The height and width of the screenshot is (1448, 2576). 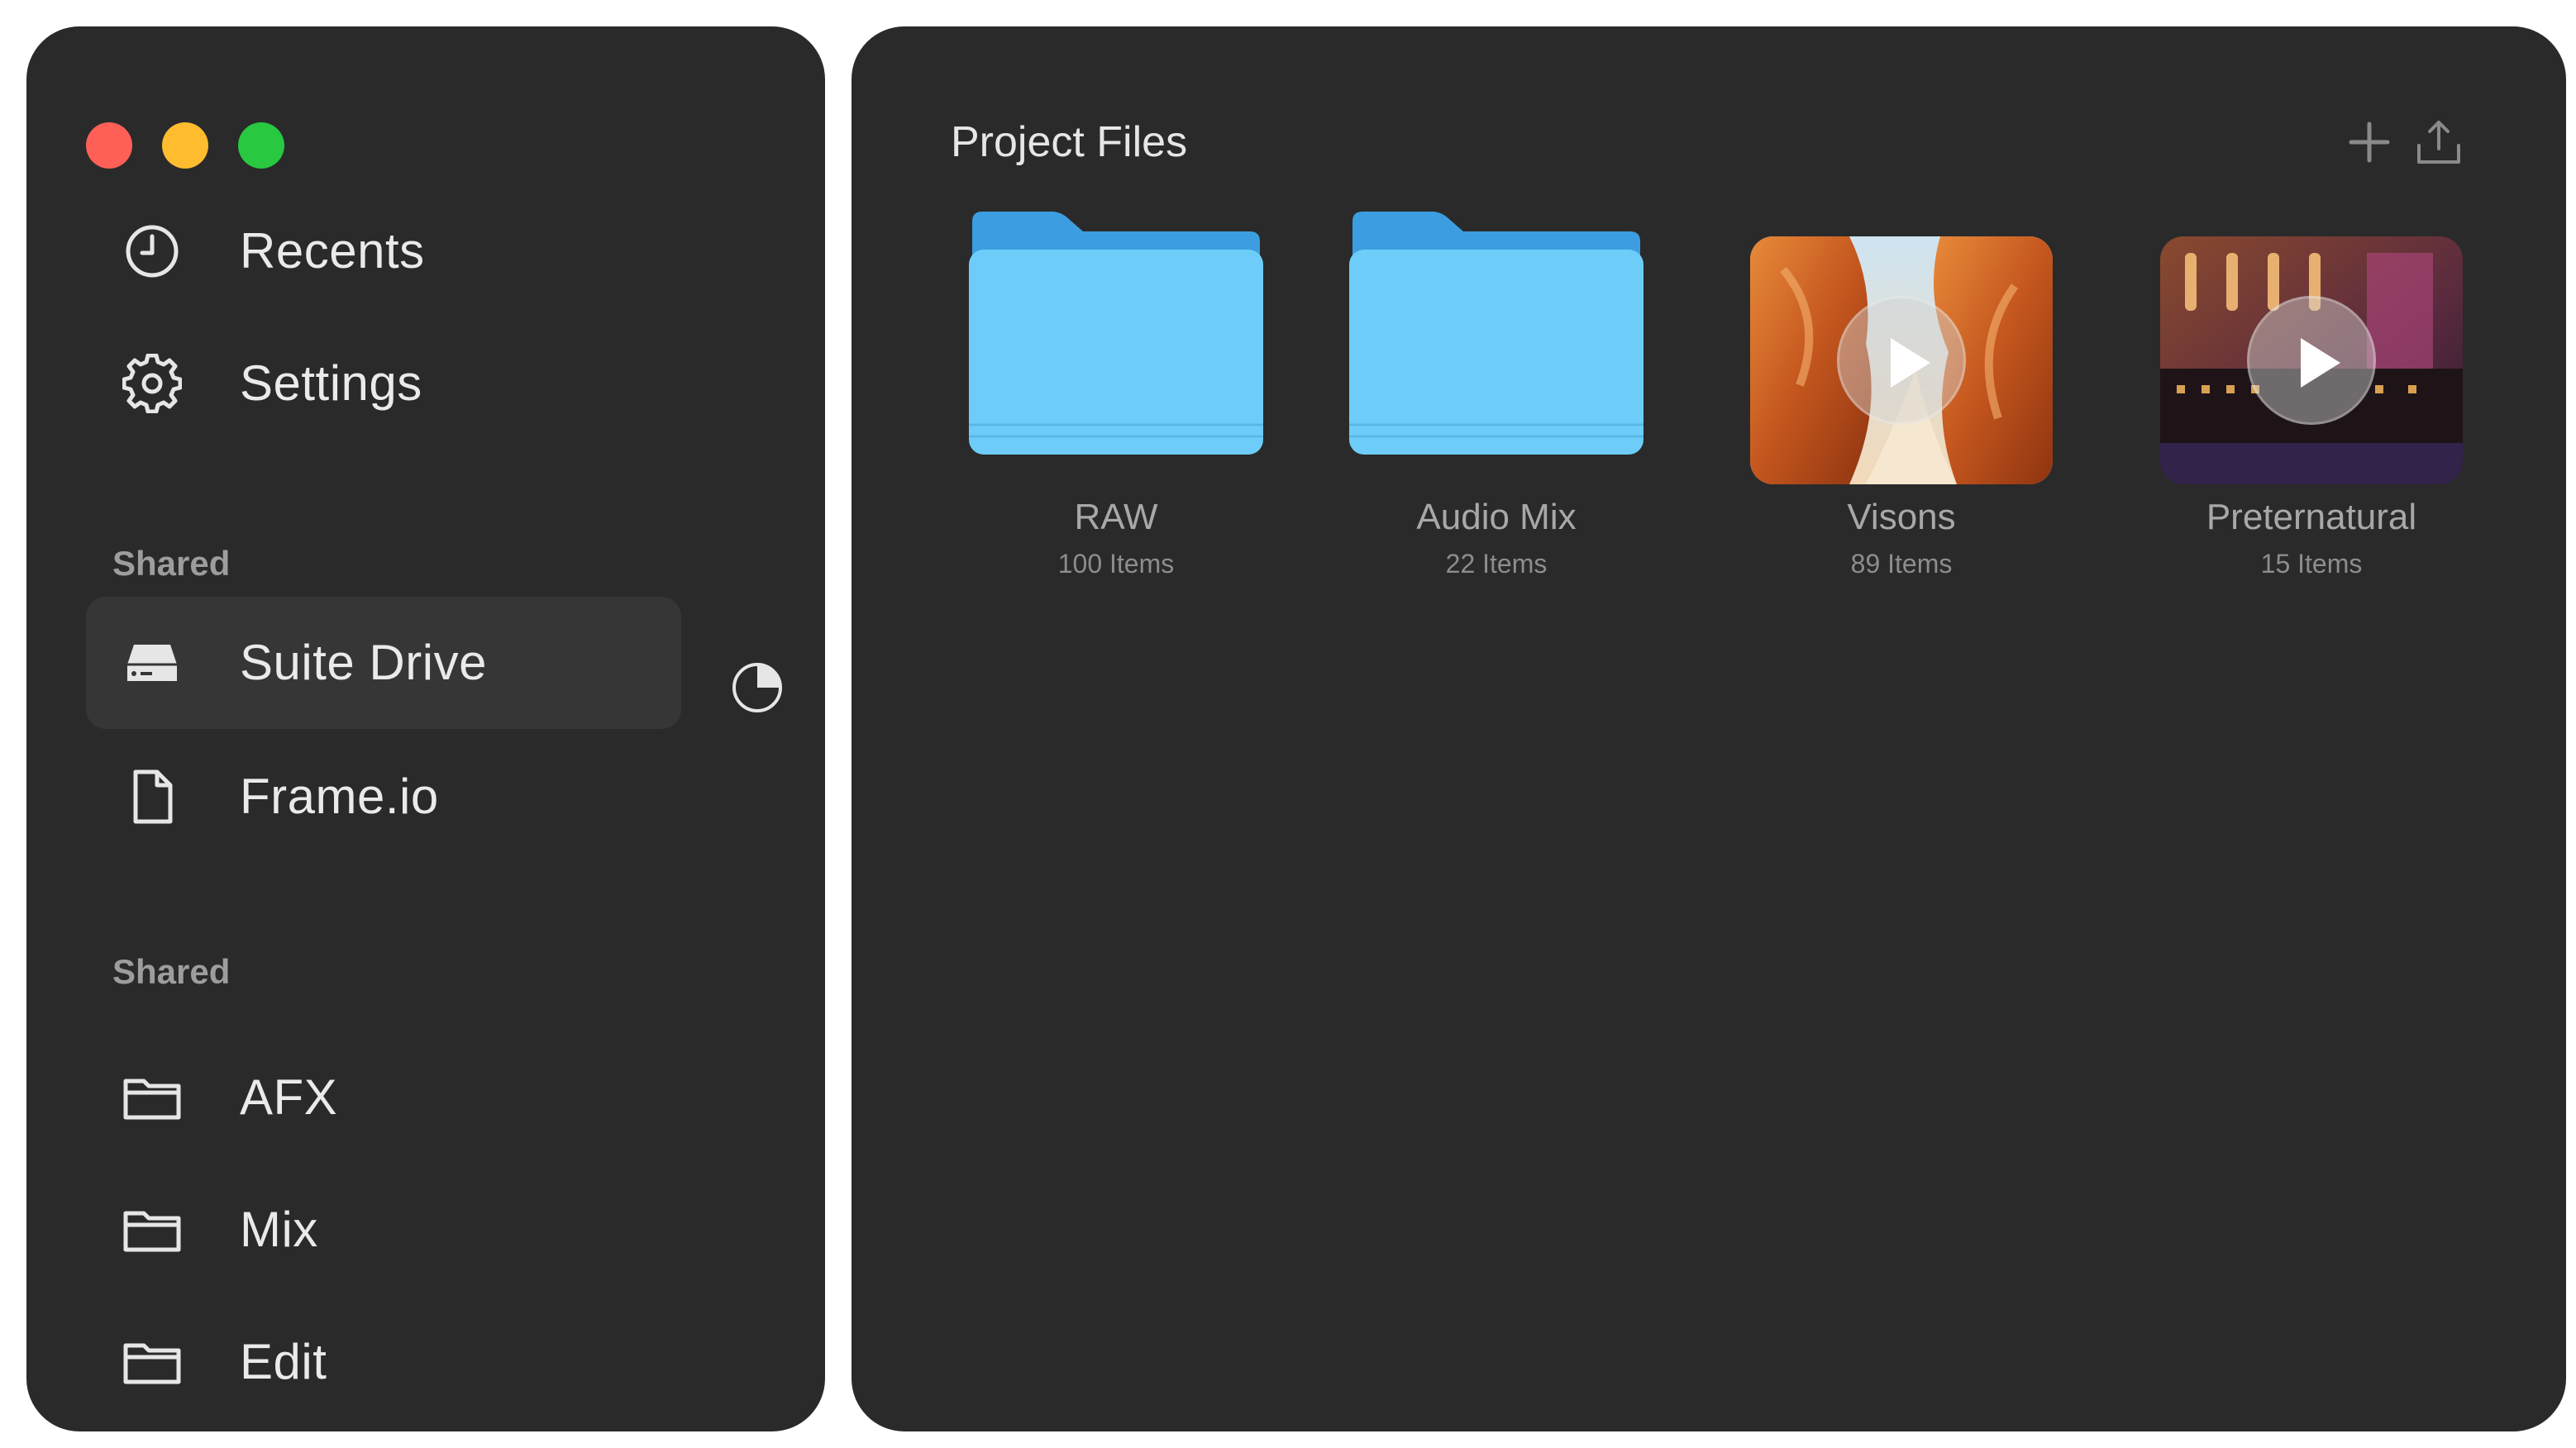 I want to click on sidebar-item-label: Frame.io, so click(x=339, y=796).